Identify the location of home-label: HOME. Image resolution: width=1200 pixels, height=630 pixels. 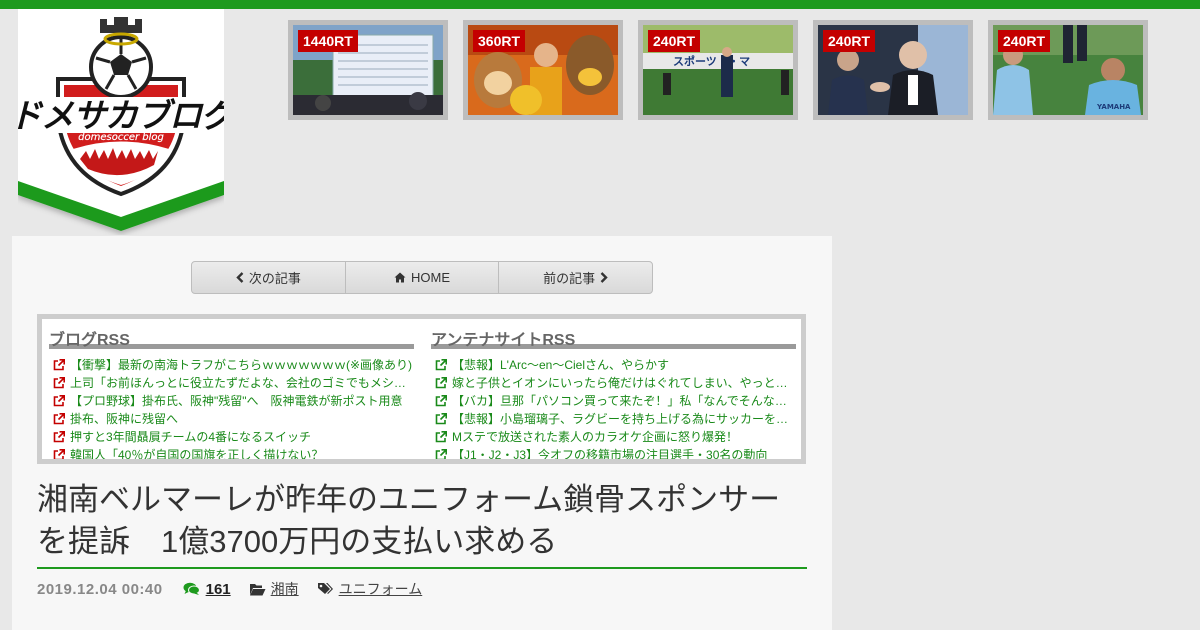
(430, 277).